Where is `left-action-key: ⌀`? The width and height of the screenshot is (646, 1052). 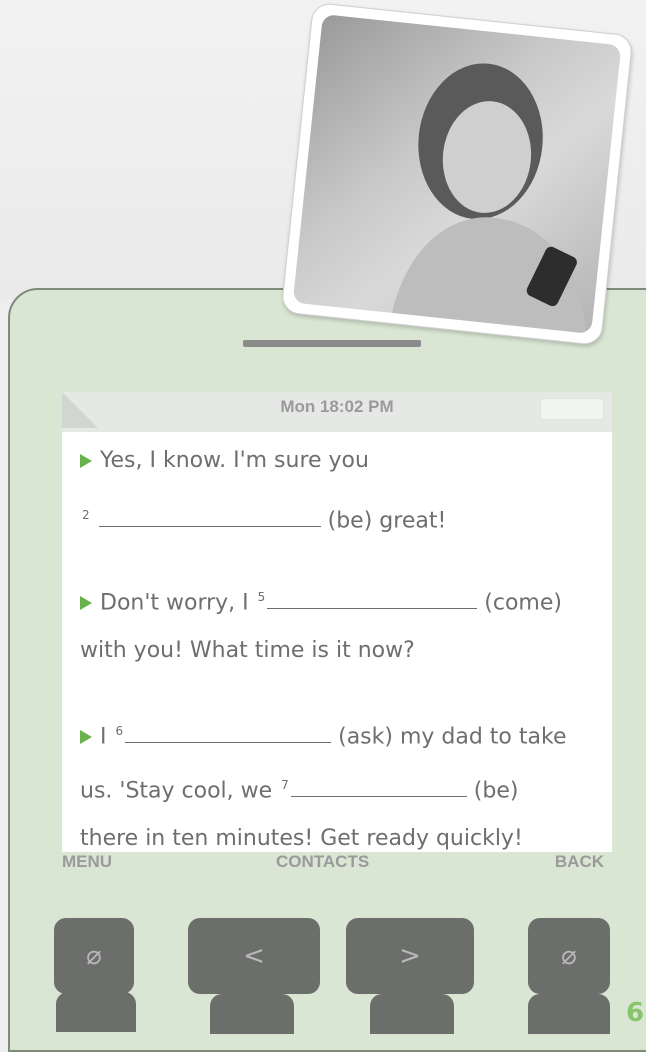
left-action-key: ⌀ is located at coordinates (94, 956).